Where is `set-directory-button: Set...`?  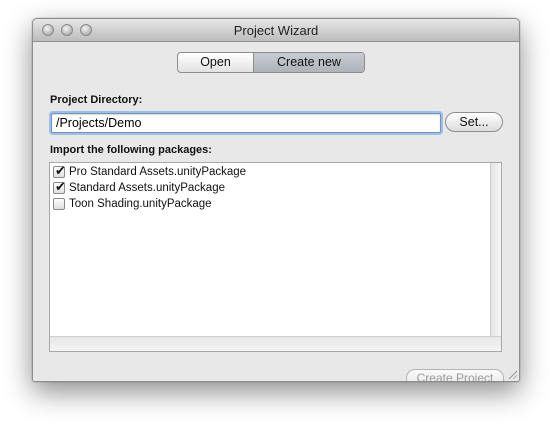
set-directory-button: Set... is located at coordinates (474, 122).